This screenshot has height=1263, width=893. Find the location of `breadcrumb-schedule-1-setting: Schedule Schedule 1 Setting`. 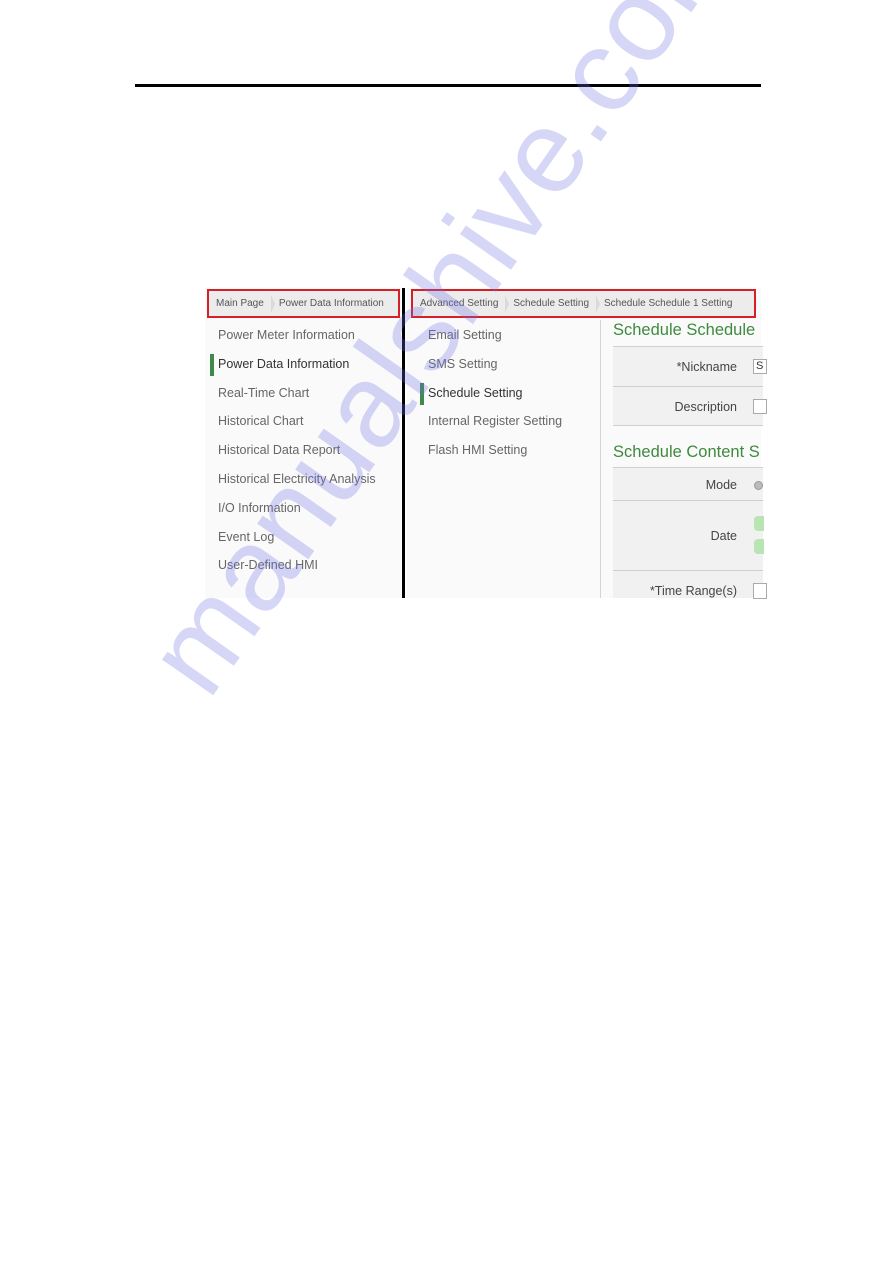

breadcrumb-schedule-1-setting: Schedule Schedule 1 Setting is located at coordinates (668, 303).